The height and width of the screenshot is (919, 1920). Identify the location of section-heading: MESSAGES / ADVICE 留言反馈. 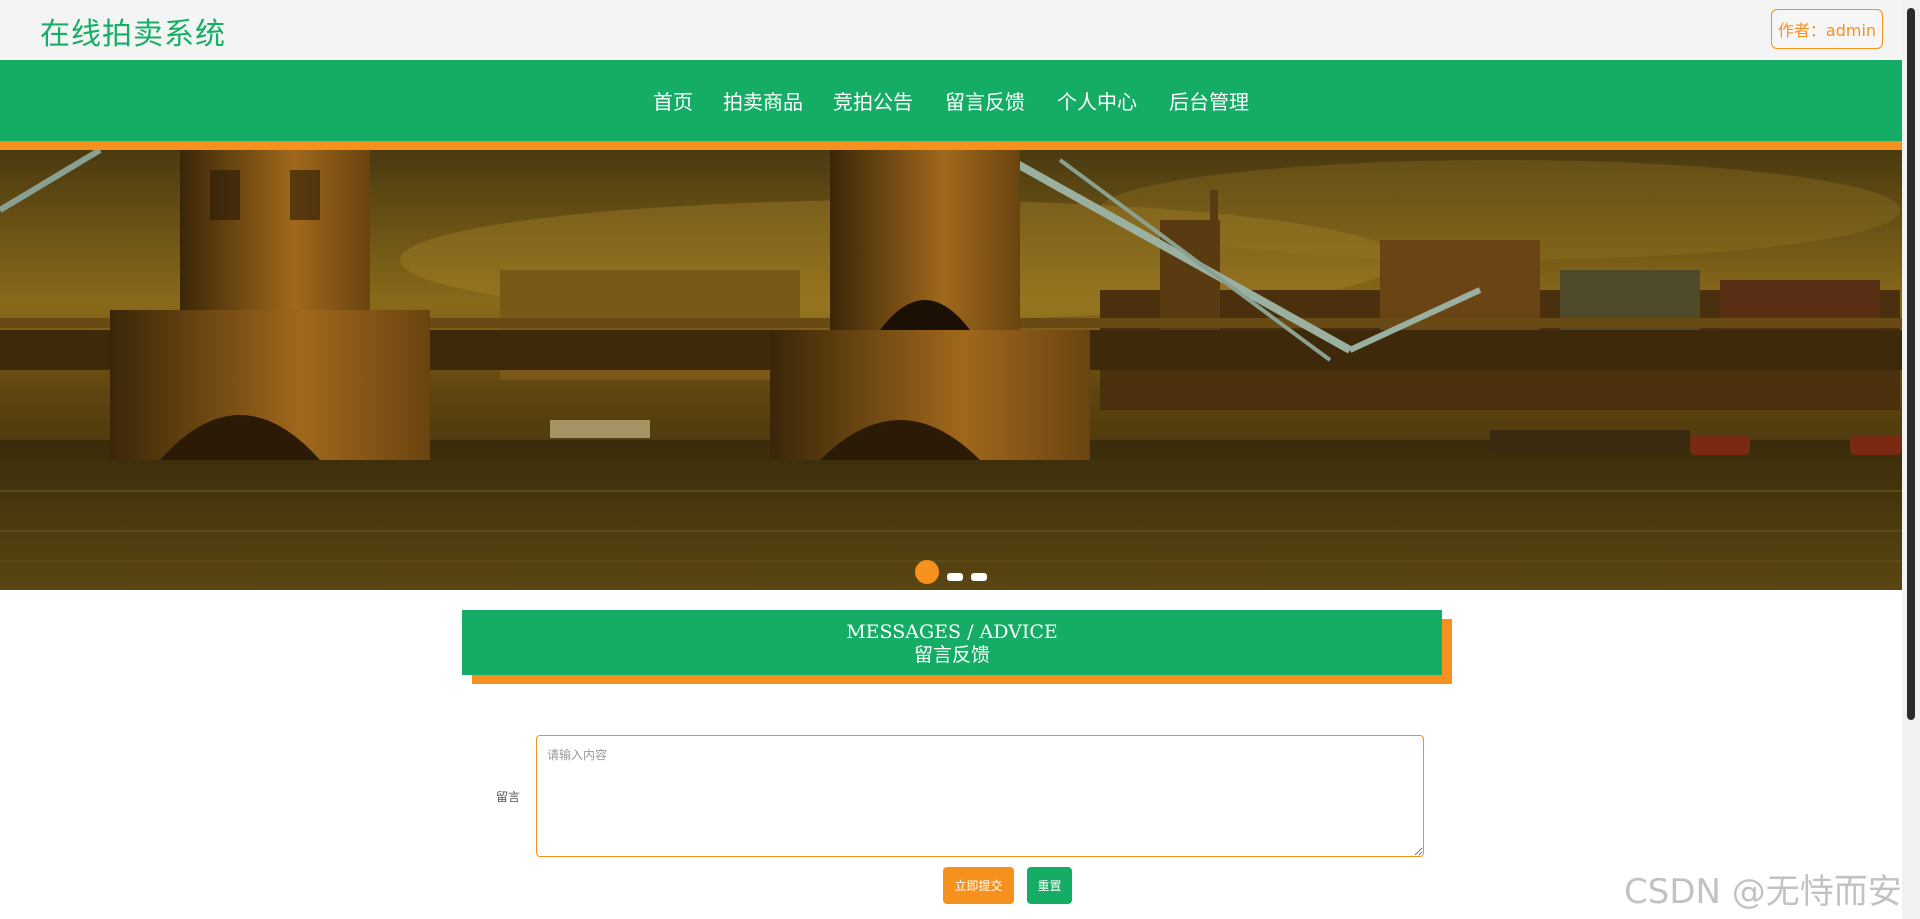
(952, 642).